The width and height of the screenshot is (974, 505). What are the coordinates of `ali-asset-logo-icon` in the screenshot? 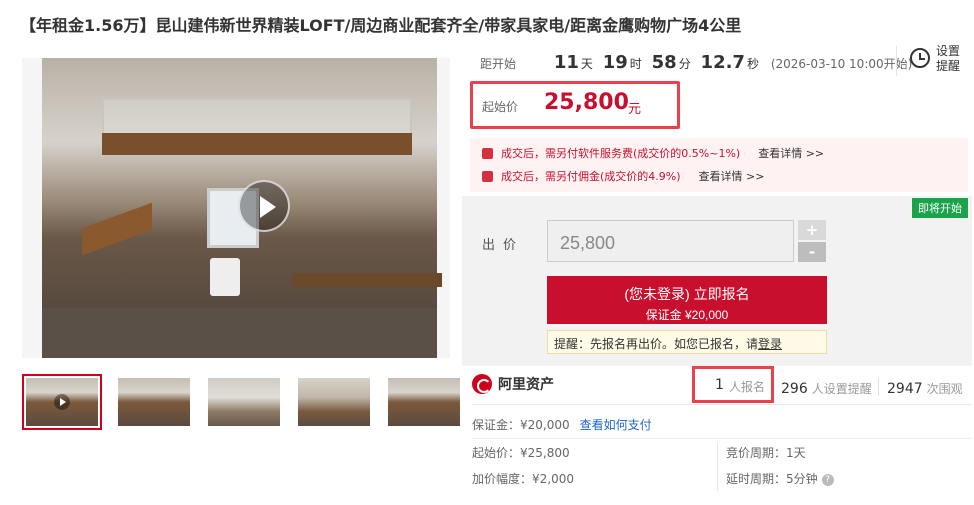 It's located at (482, 384).